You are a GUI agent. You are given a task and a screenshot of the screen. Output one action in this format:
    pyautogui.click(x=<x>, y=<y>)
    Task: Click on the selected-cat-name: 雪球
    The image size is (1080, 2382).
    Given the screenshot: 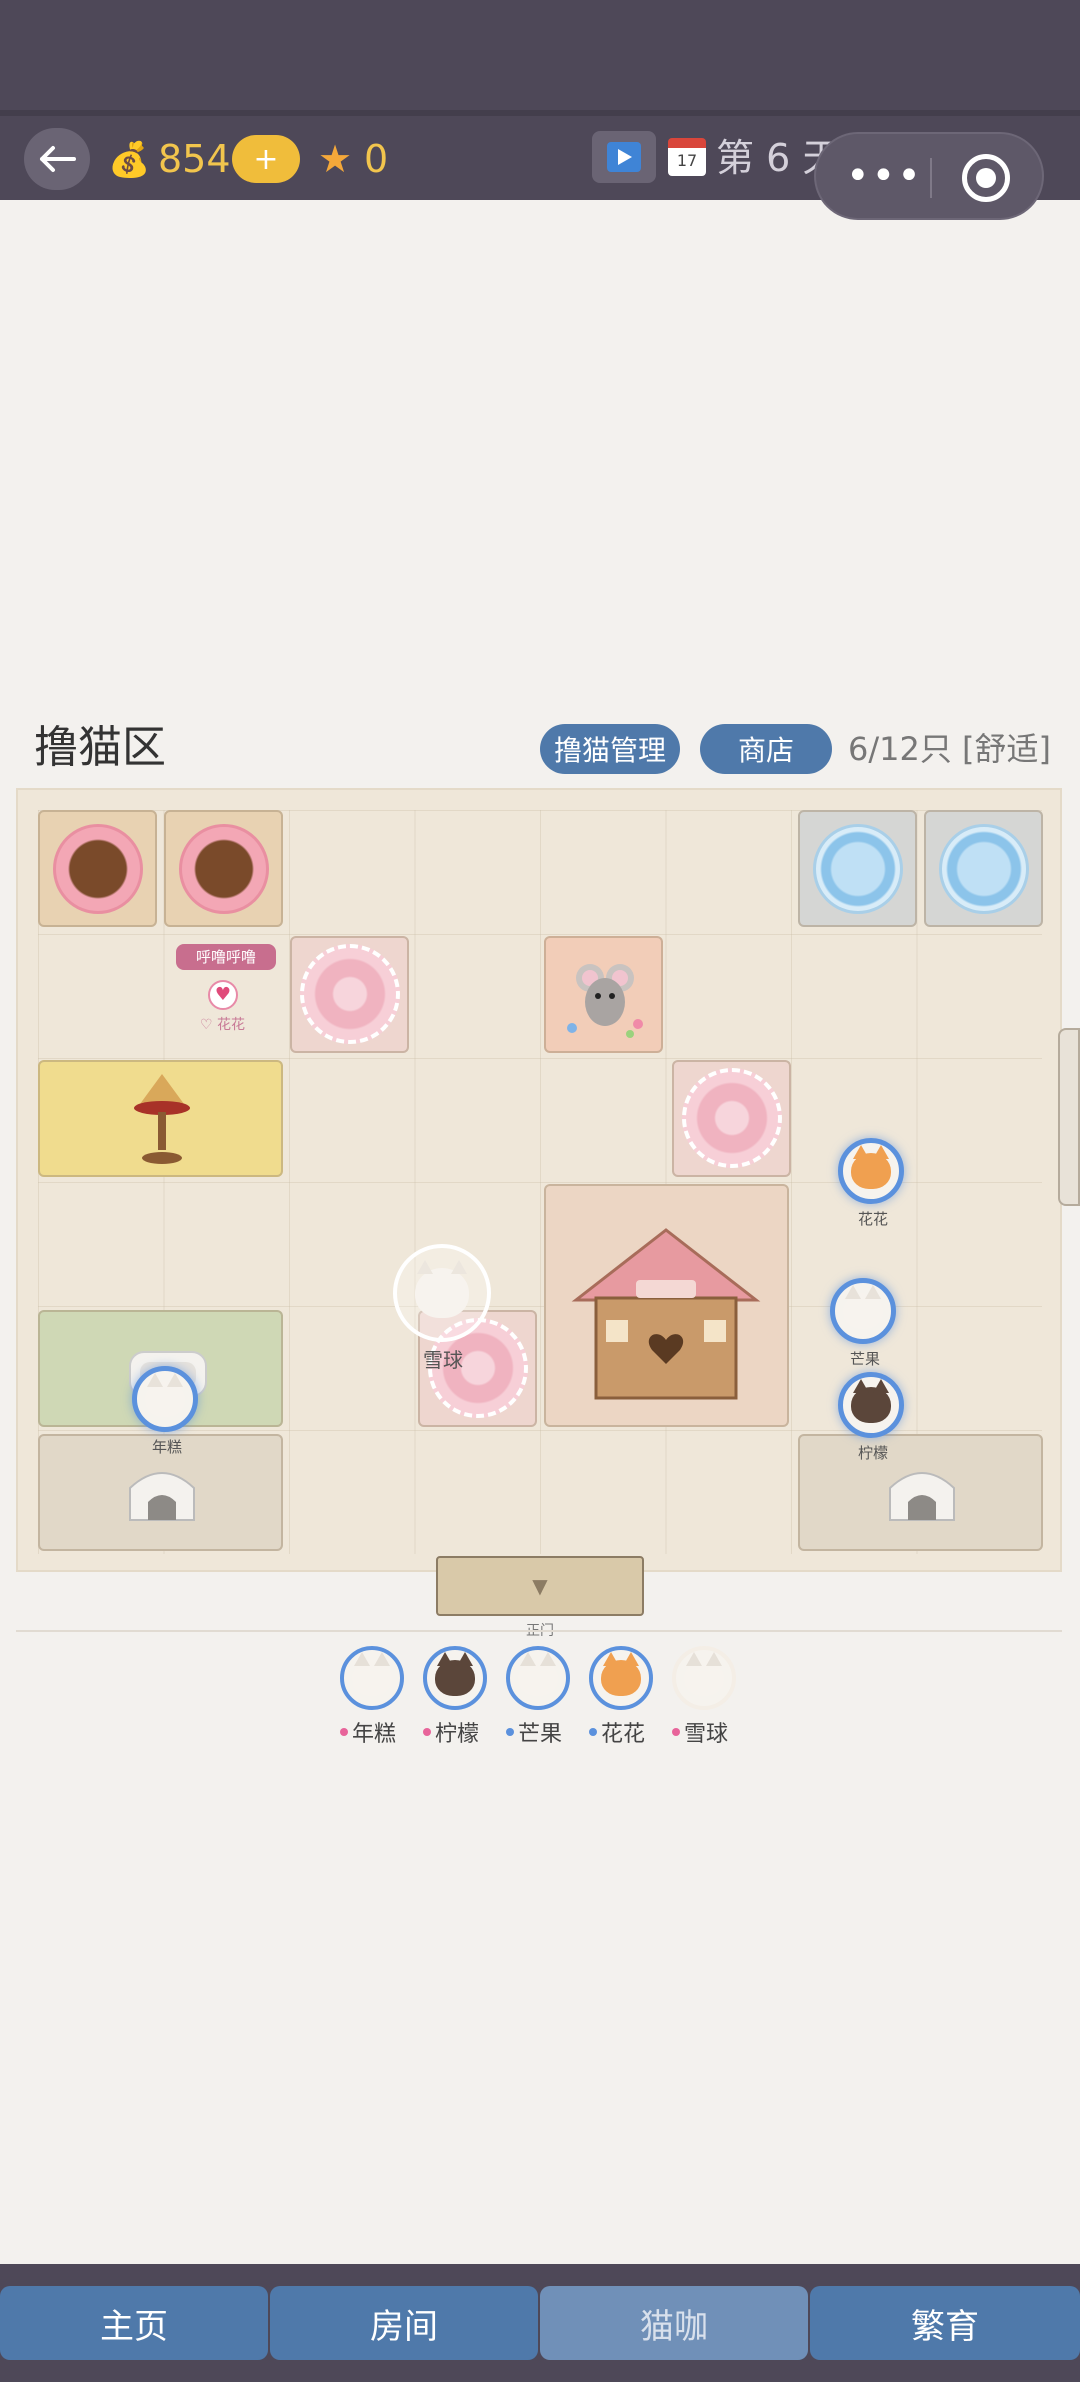 What is the action you would take?
    pyautogui.click(x=443, y=1360)
    